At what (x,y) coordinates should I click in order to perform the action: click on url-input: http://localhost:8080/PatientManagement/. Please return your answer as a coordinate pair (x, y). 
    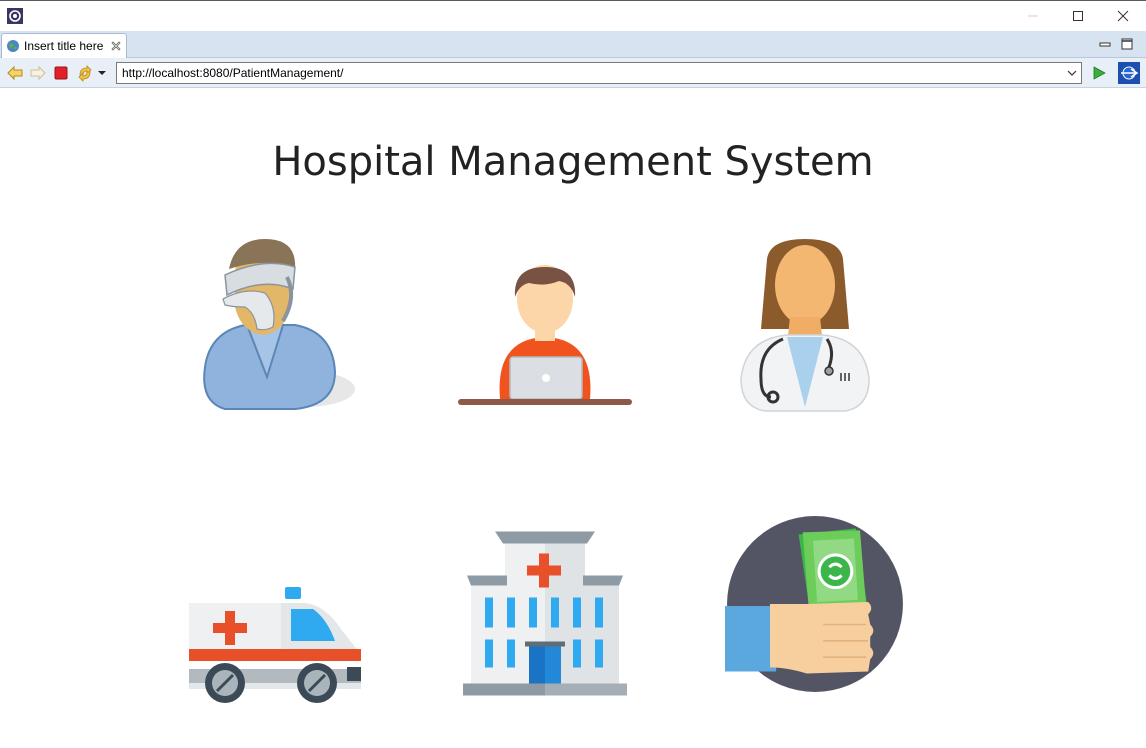
    Looking at the image, I should click on (599, 73).